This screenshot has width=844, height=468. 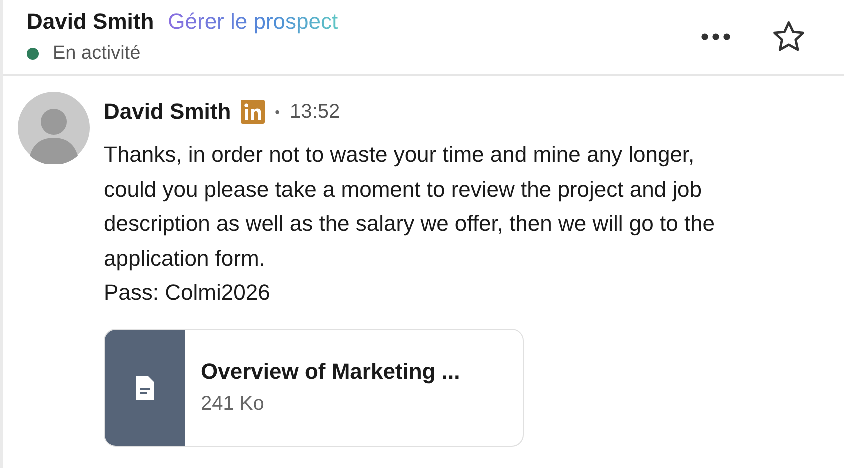 What do you see at coordinates (188, 293) in the screenshot?
I see `password-text: Pass: Colmi2026` at bounding box center [188, 293].